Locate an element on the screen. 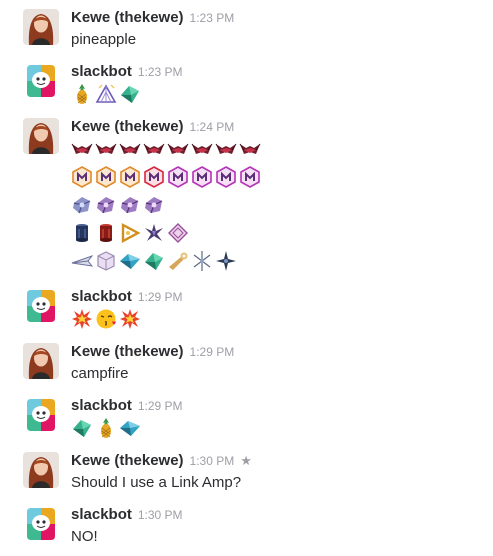 This screenshot has width=493, height=556. cylinder-blue-emoji is located at coordinates (82, 233).